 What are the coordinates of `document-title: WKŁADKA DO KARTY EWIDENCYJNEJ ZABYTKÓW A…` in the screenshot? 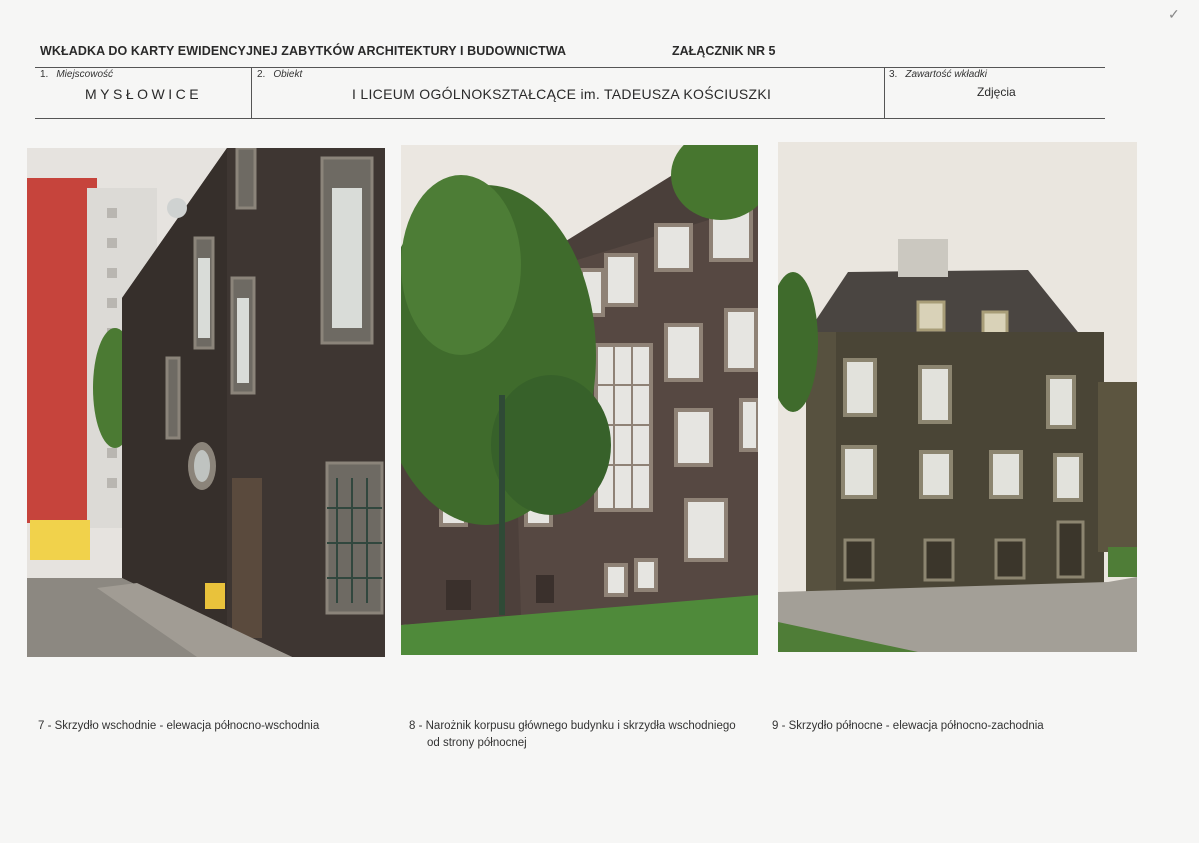 It's located at (303, 51).